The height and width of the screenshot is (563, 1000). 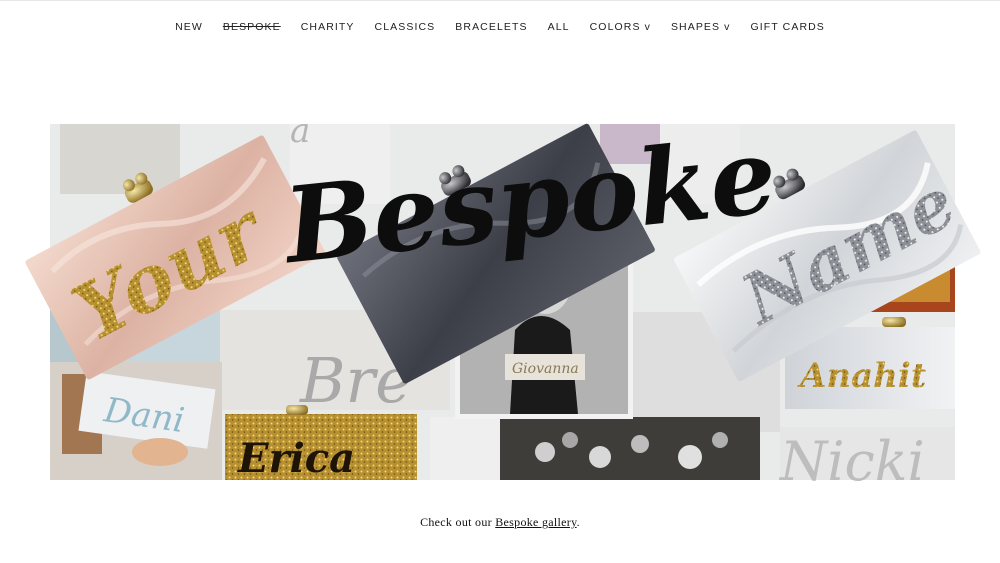 I want to click on nav-item-gift-cards: GIFT CARDS, so click(x=788, y=27).